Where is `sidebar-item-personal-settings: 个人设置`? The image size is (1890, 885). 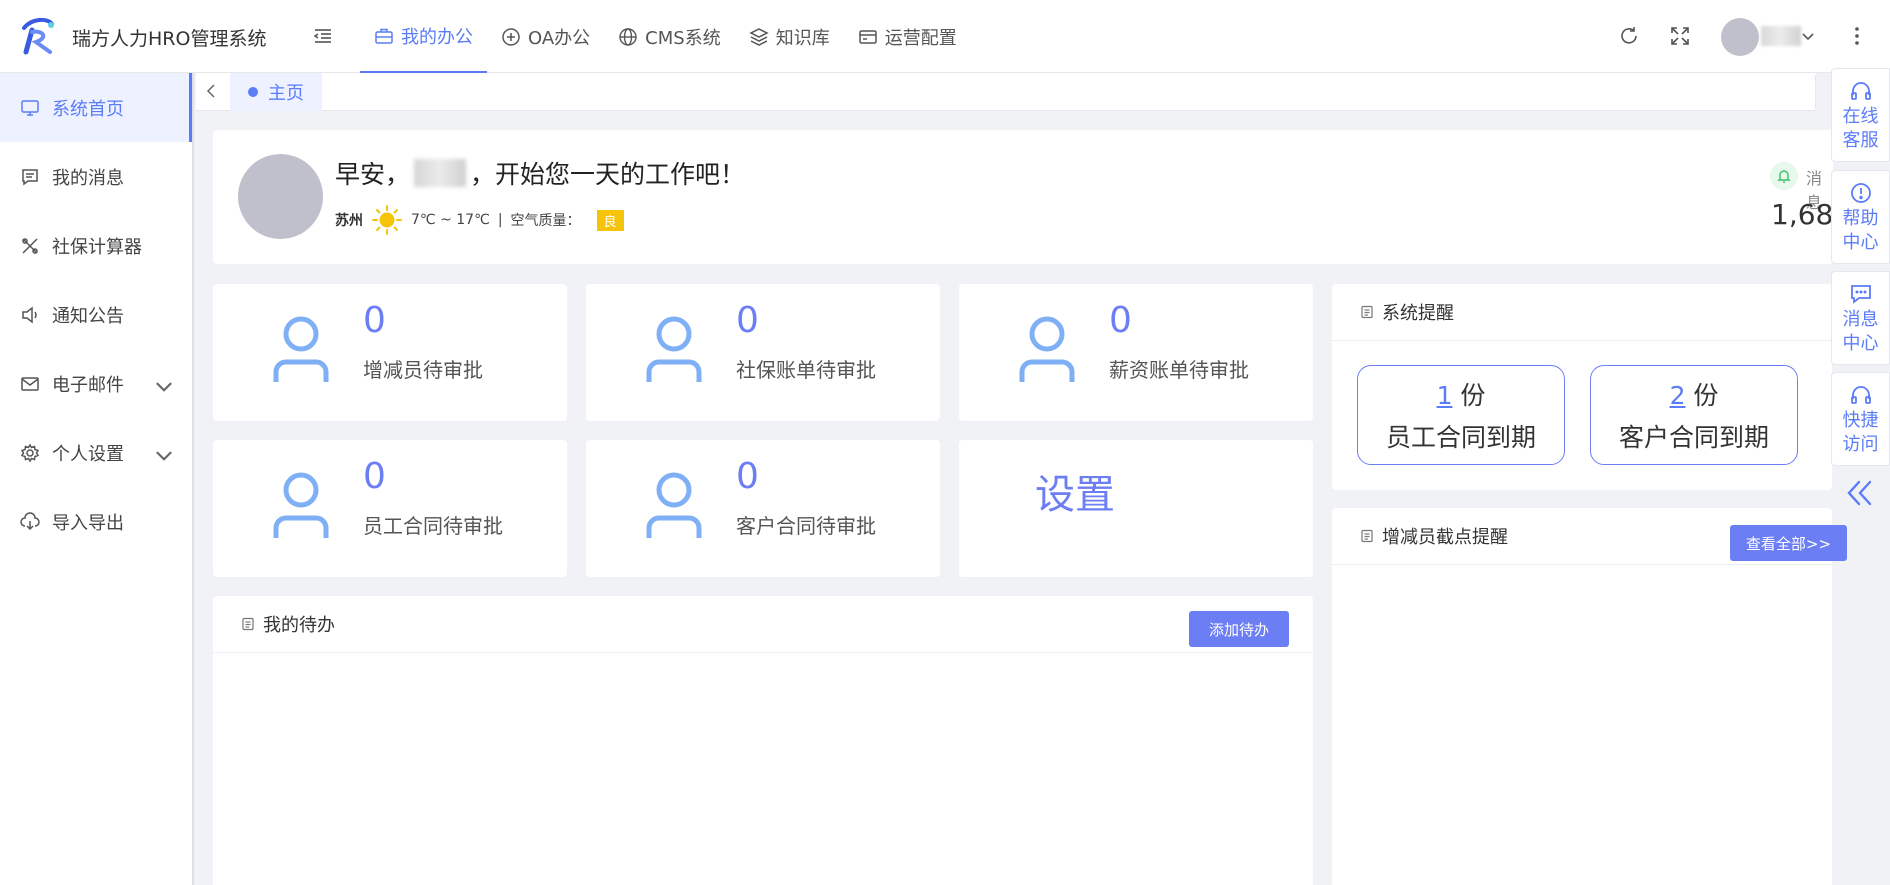
sidebar-item-personal-settings: 个人设置 is located at coordinates (96, 452).